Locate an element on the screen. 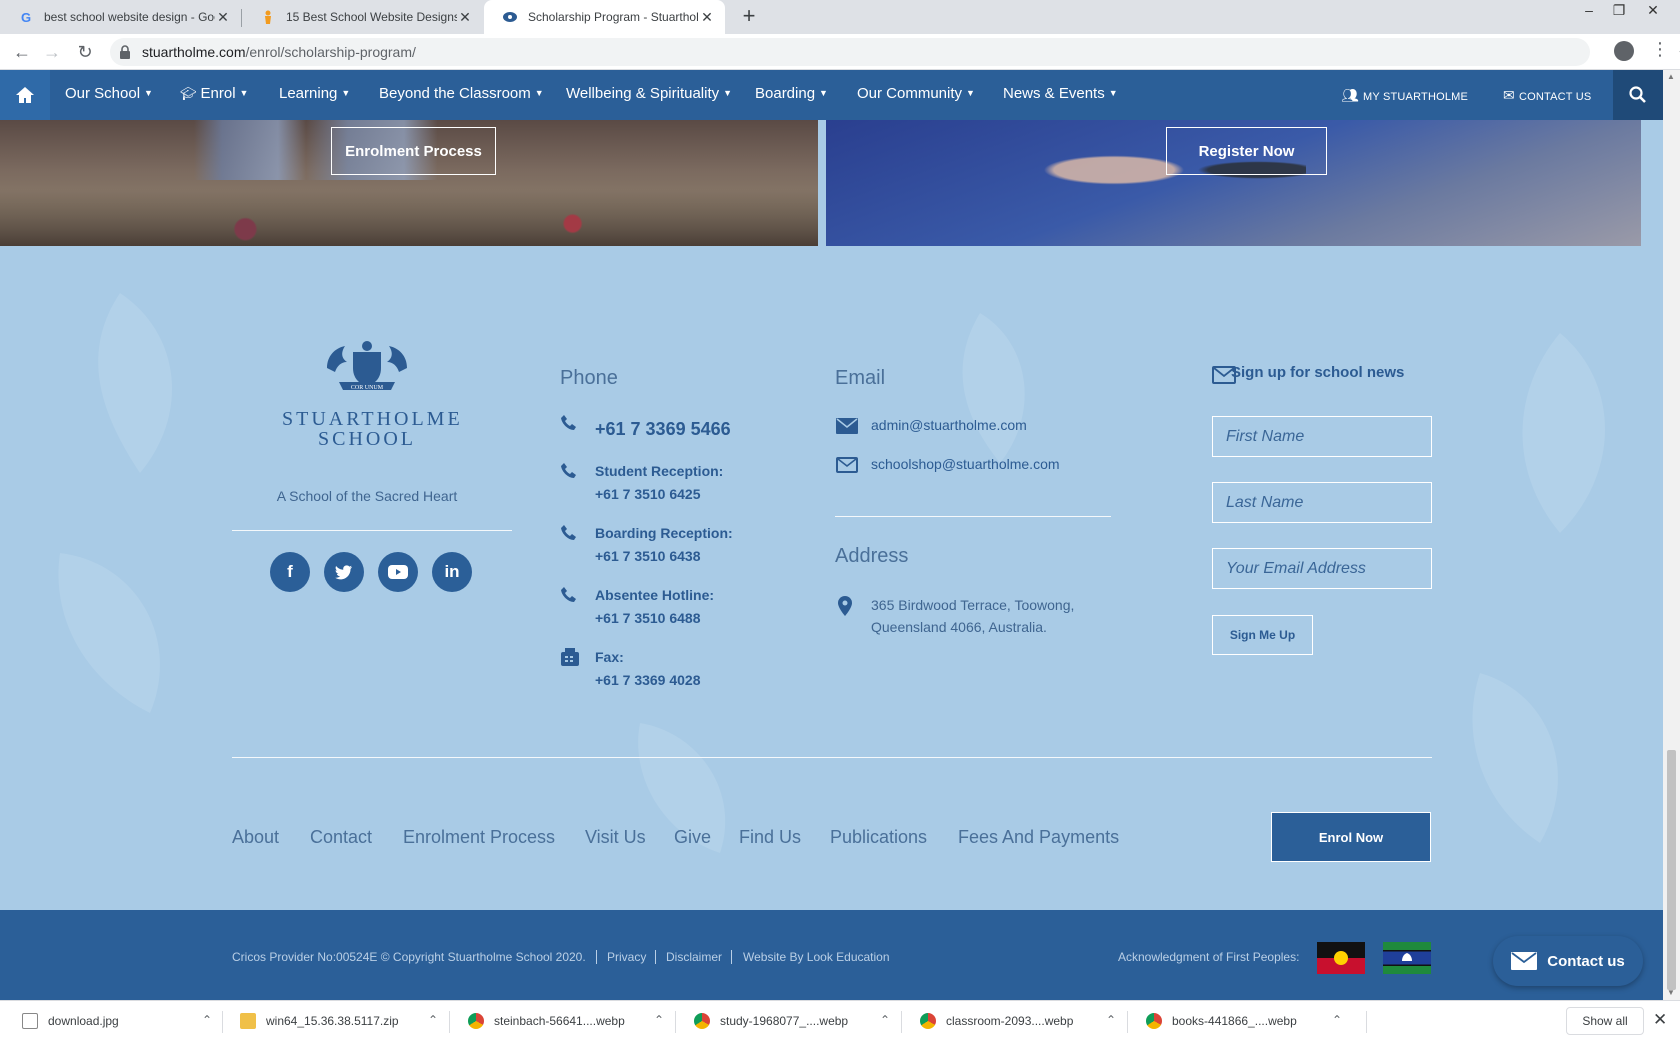 This screenshot has height=1040, width=1680. download-filename: win64_15.36.38.5117.zip is located at coordinates (332, 1021).